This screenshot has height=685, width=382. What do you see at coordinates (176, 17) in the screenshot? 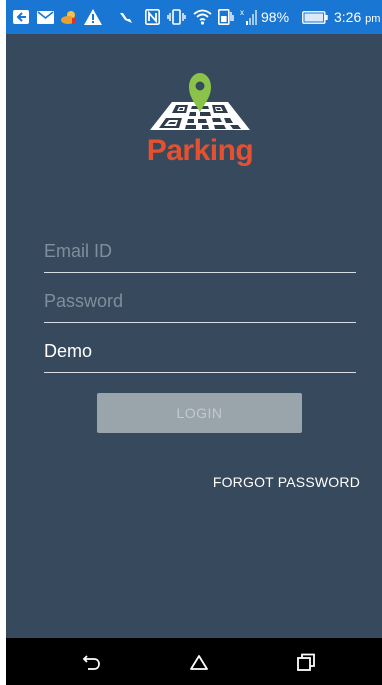
I see `vibrate-icon` at bounding box center [176, 17].